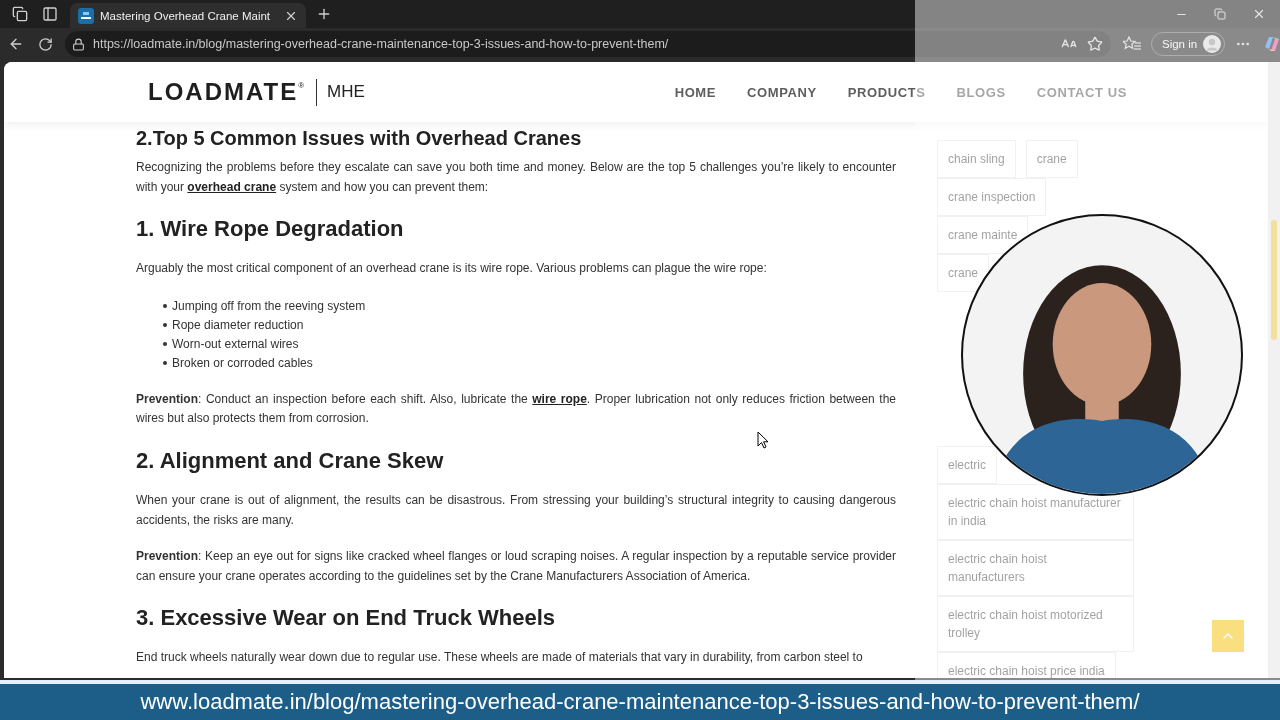 The image size is (1280, 720). What do you see at coordinates (588, 44) in the screenshot?
I see `address-bar: https://loadmate.in/blog/mastering-overhead-crane-maintenance-top-3-issues-and-how-to-prevent-them/` at bounding box center [588, 44].